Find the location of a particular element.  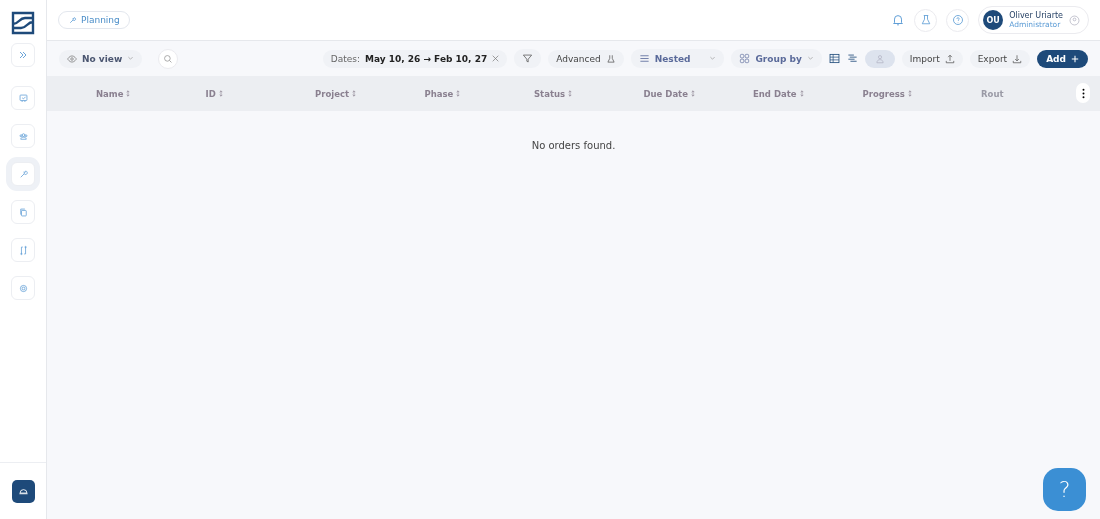

column-title: Due Date is located at coordinates (665, 93).